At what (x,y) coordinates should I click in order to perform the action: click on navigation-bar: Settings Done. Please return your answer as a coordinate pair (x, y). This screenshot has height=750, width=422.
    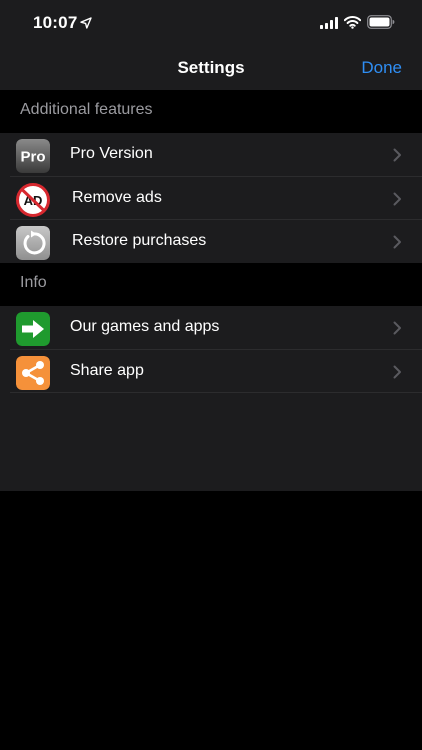
    Looking at the image, I should click on (211, 69).